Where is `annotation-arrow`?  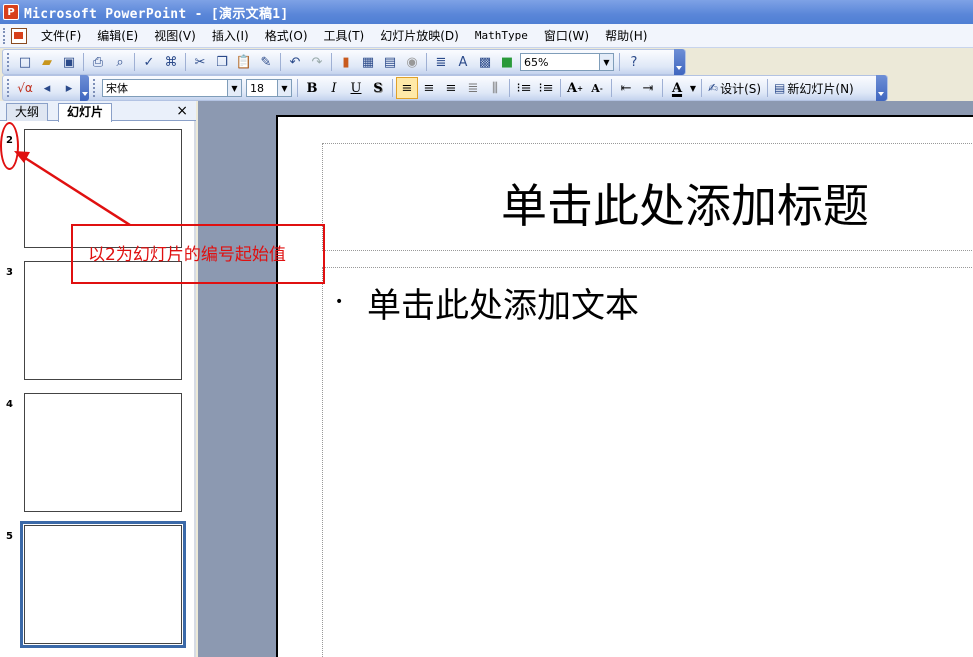
annotation-arrow is located at coordinates (72, 189).